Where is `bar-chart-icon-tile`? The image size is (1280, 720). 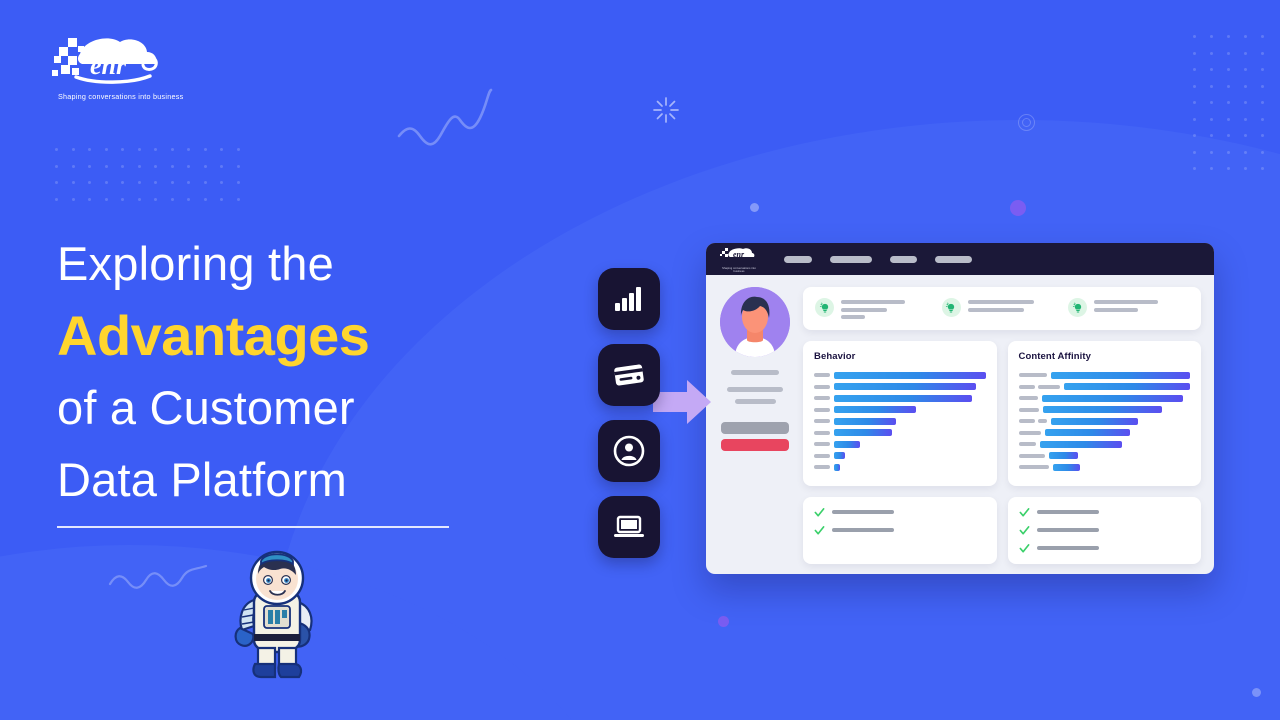 bar-chart-icon-tile is located at coordinates (629, 299).